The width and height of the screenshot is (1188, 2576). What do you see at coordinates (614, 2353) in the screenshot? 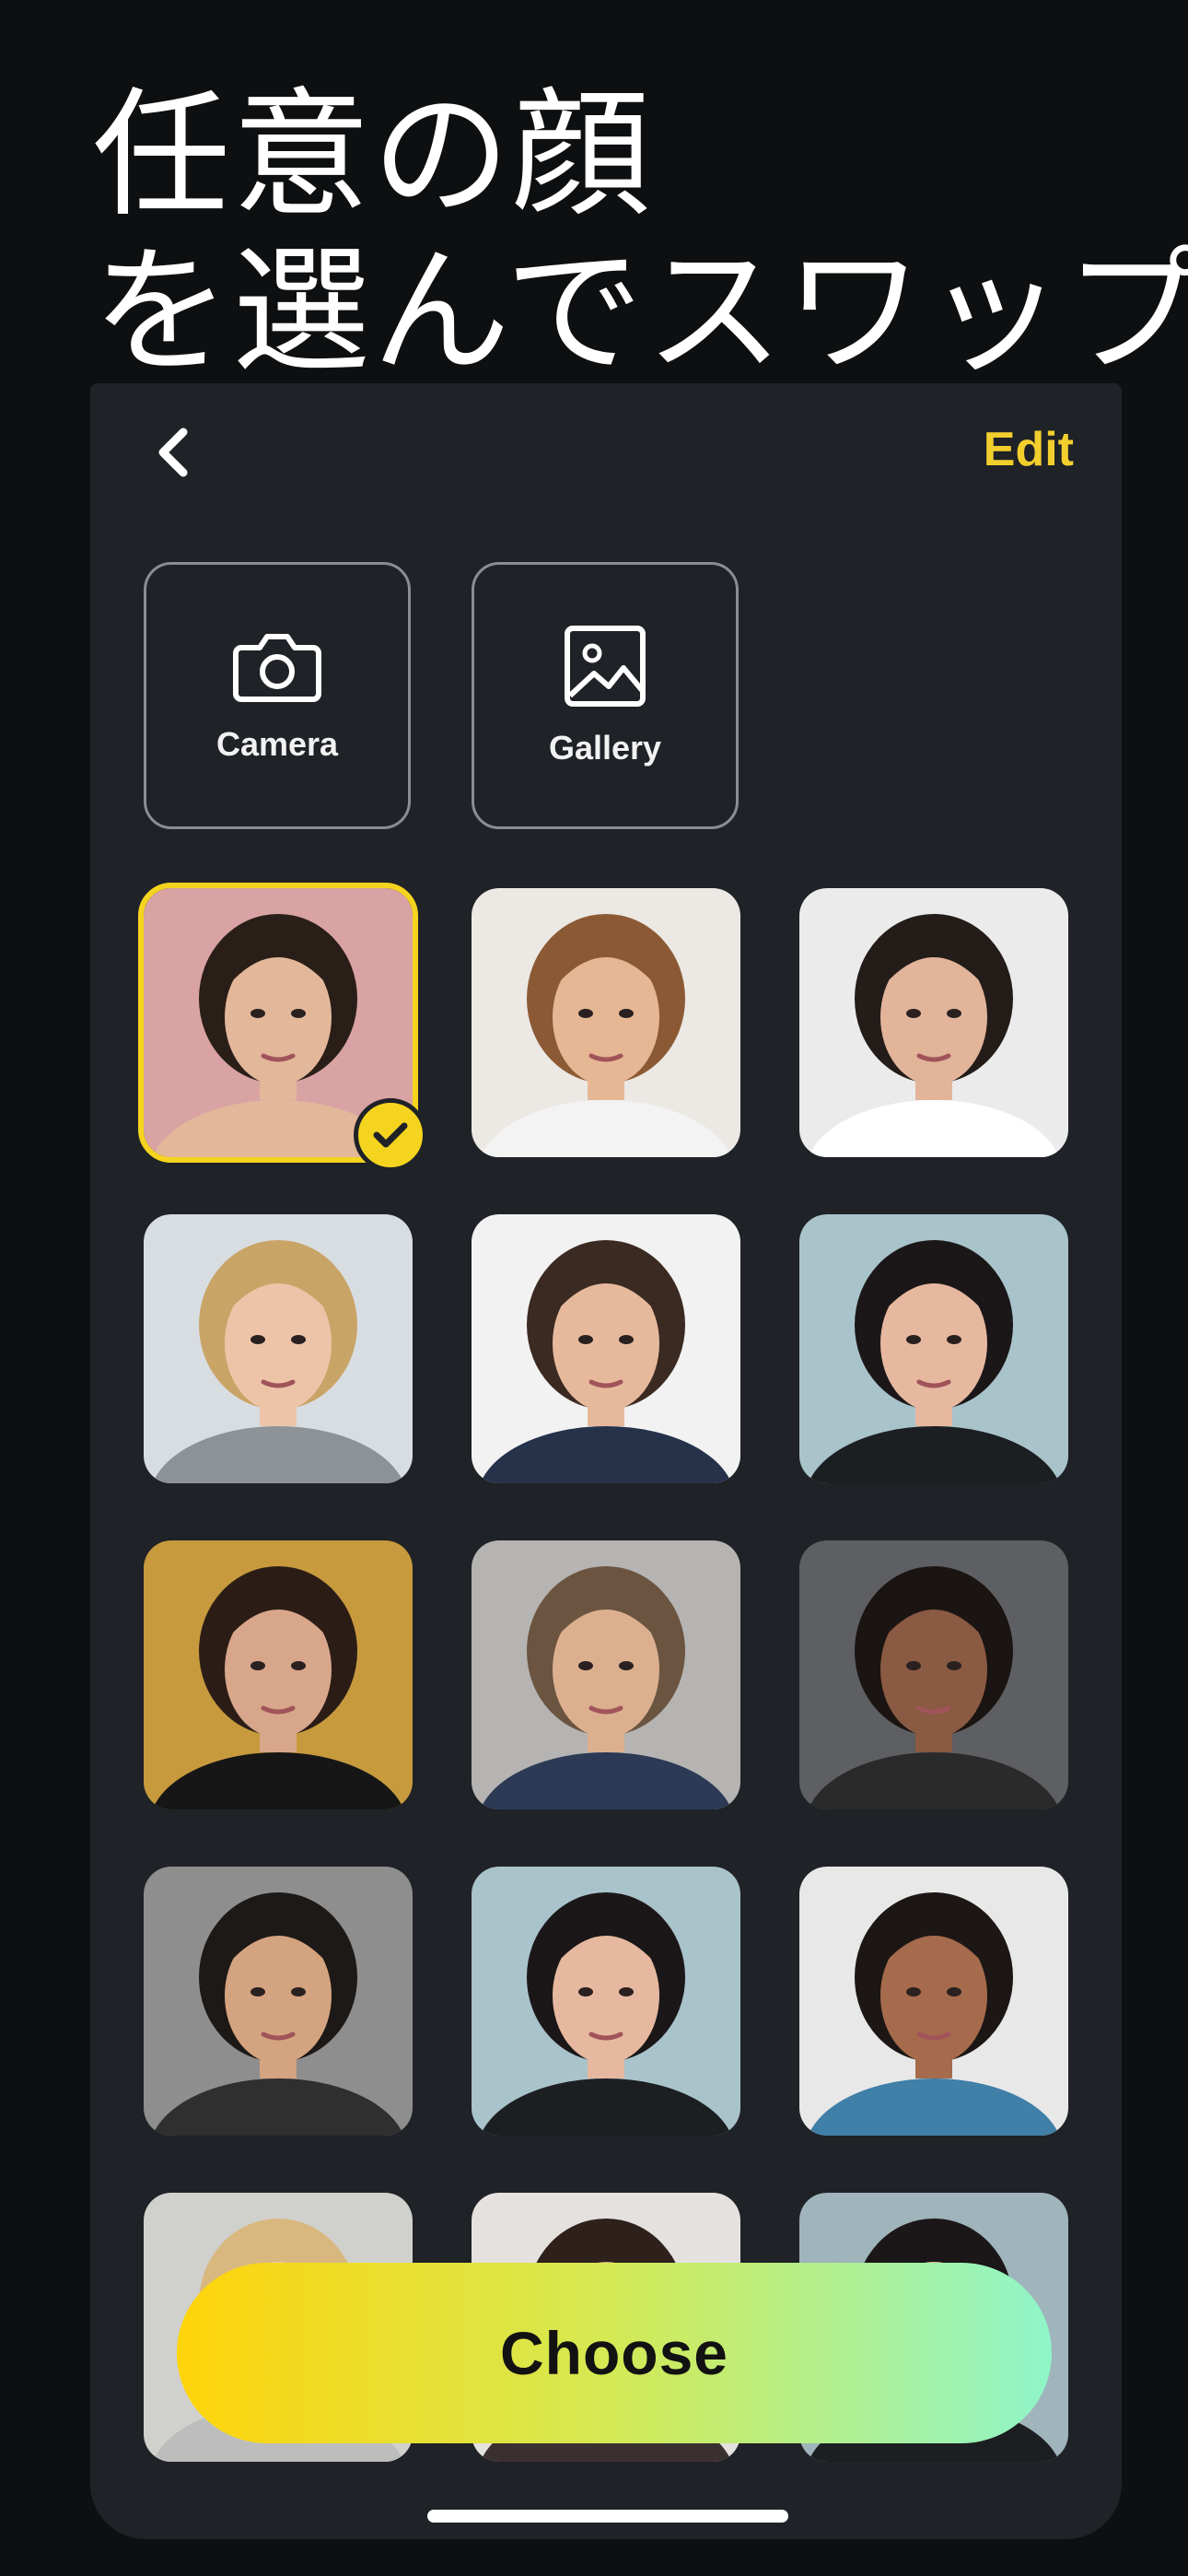
I see `choose-button: Choose` at bounding box center [614, 2353].